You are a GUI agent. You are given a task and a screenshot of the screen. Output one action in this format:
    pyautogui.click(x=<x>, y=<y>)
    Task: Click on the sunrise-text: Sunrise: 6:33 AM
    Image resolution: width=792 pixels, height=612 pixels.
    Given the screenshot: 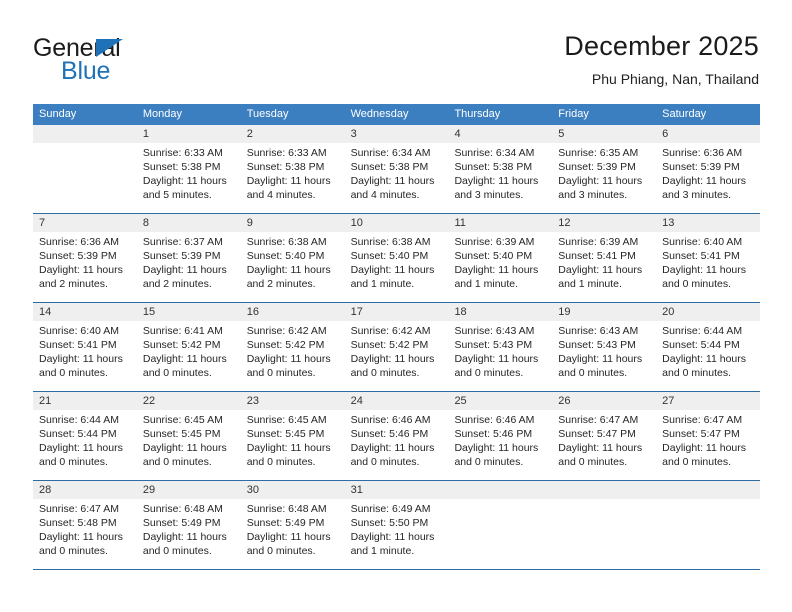 What is the action you would take?
    pyautogui.click(x=182, y=153)
    